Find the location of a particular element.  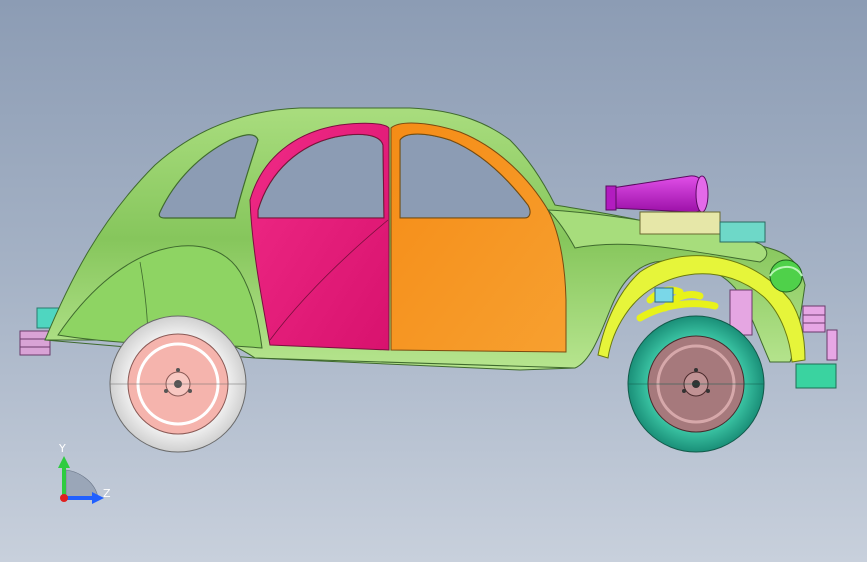

headlight is located at coordinates (786, 276).